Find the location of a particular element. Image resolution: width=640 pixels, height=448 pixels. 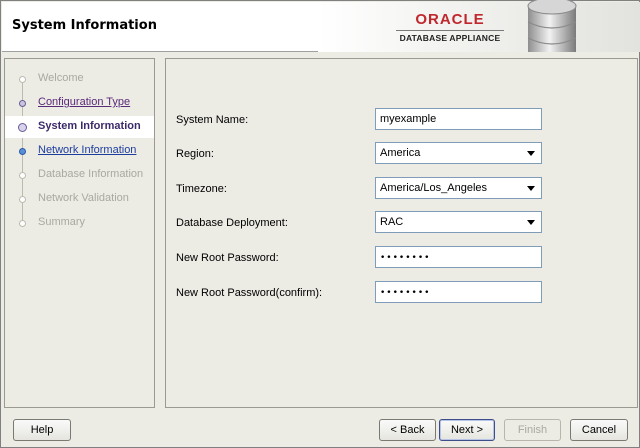

system-name-label: System Name: is located at coordinates (212, 120).